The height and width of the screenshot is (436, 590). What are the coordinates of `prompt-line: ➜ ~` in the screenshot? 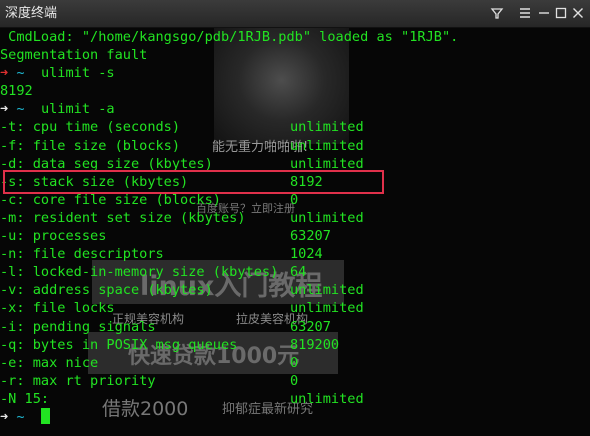 It's located at (295, 416).